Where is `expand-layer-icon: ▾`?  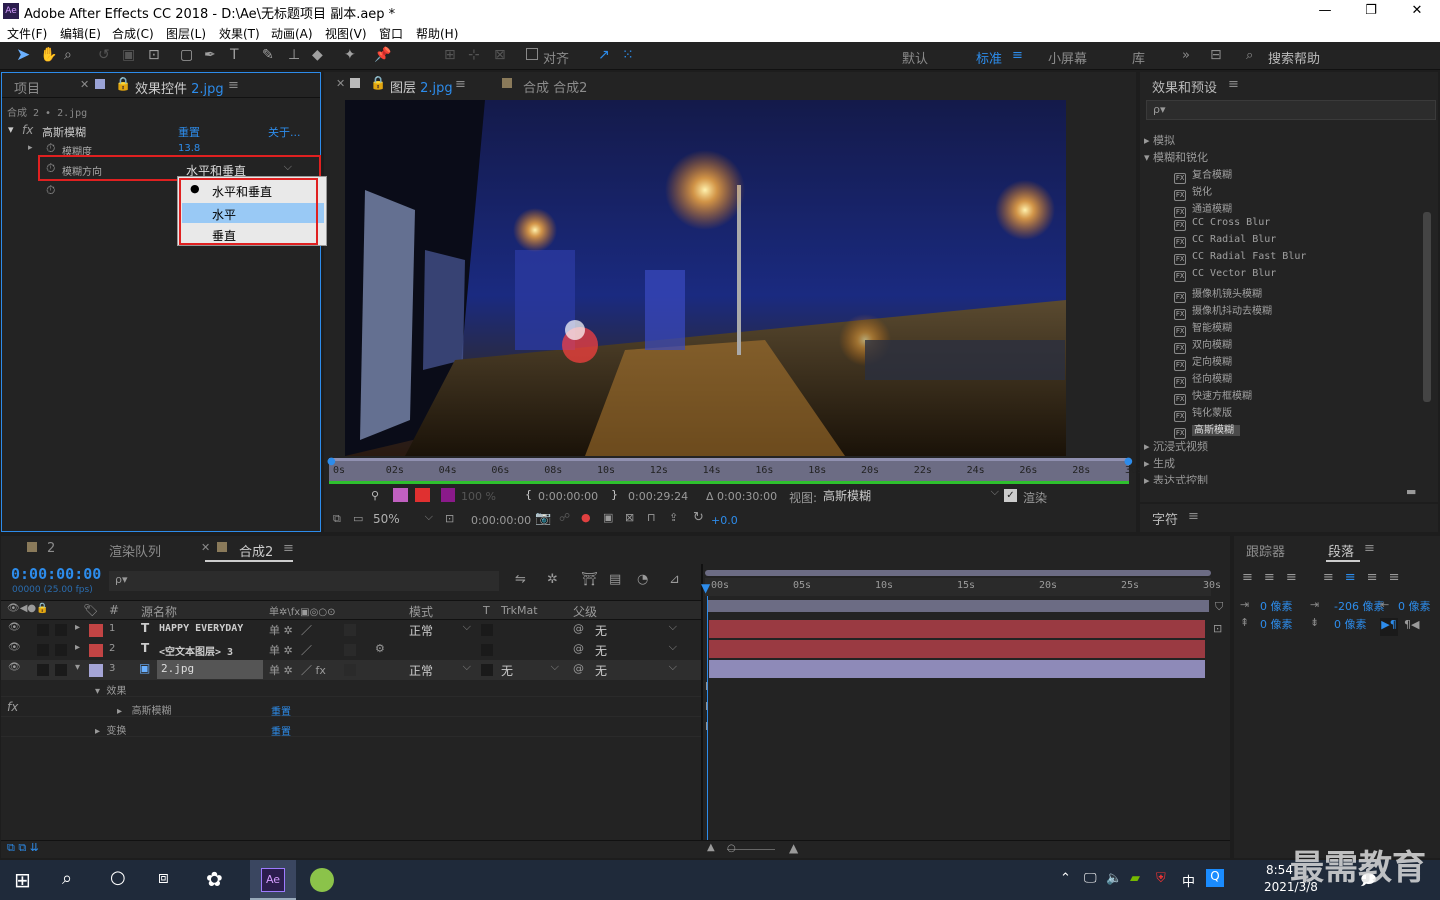 expand-layer-icon: ▾ is located at coordinates (77, 667).